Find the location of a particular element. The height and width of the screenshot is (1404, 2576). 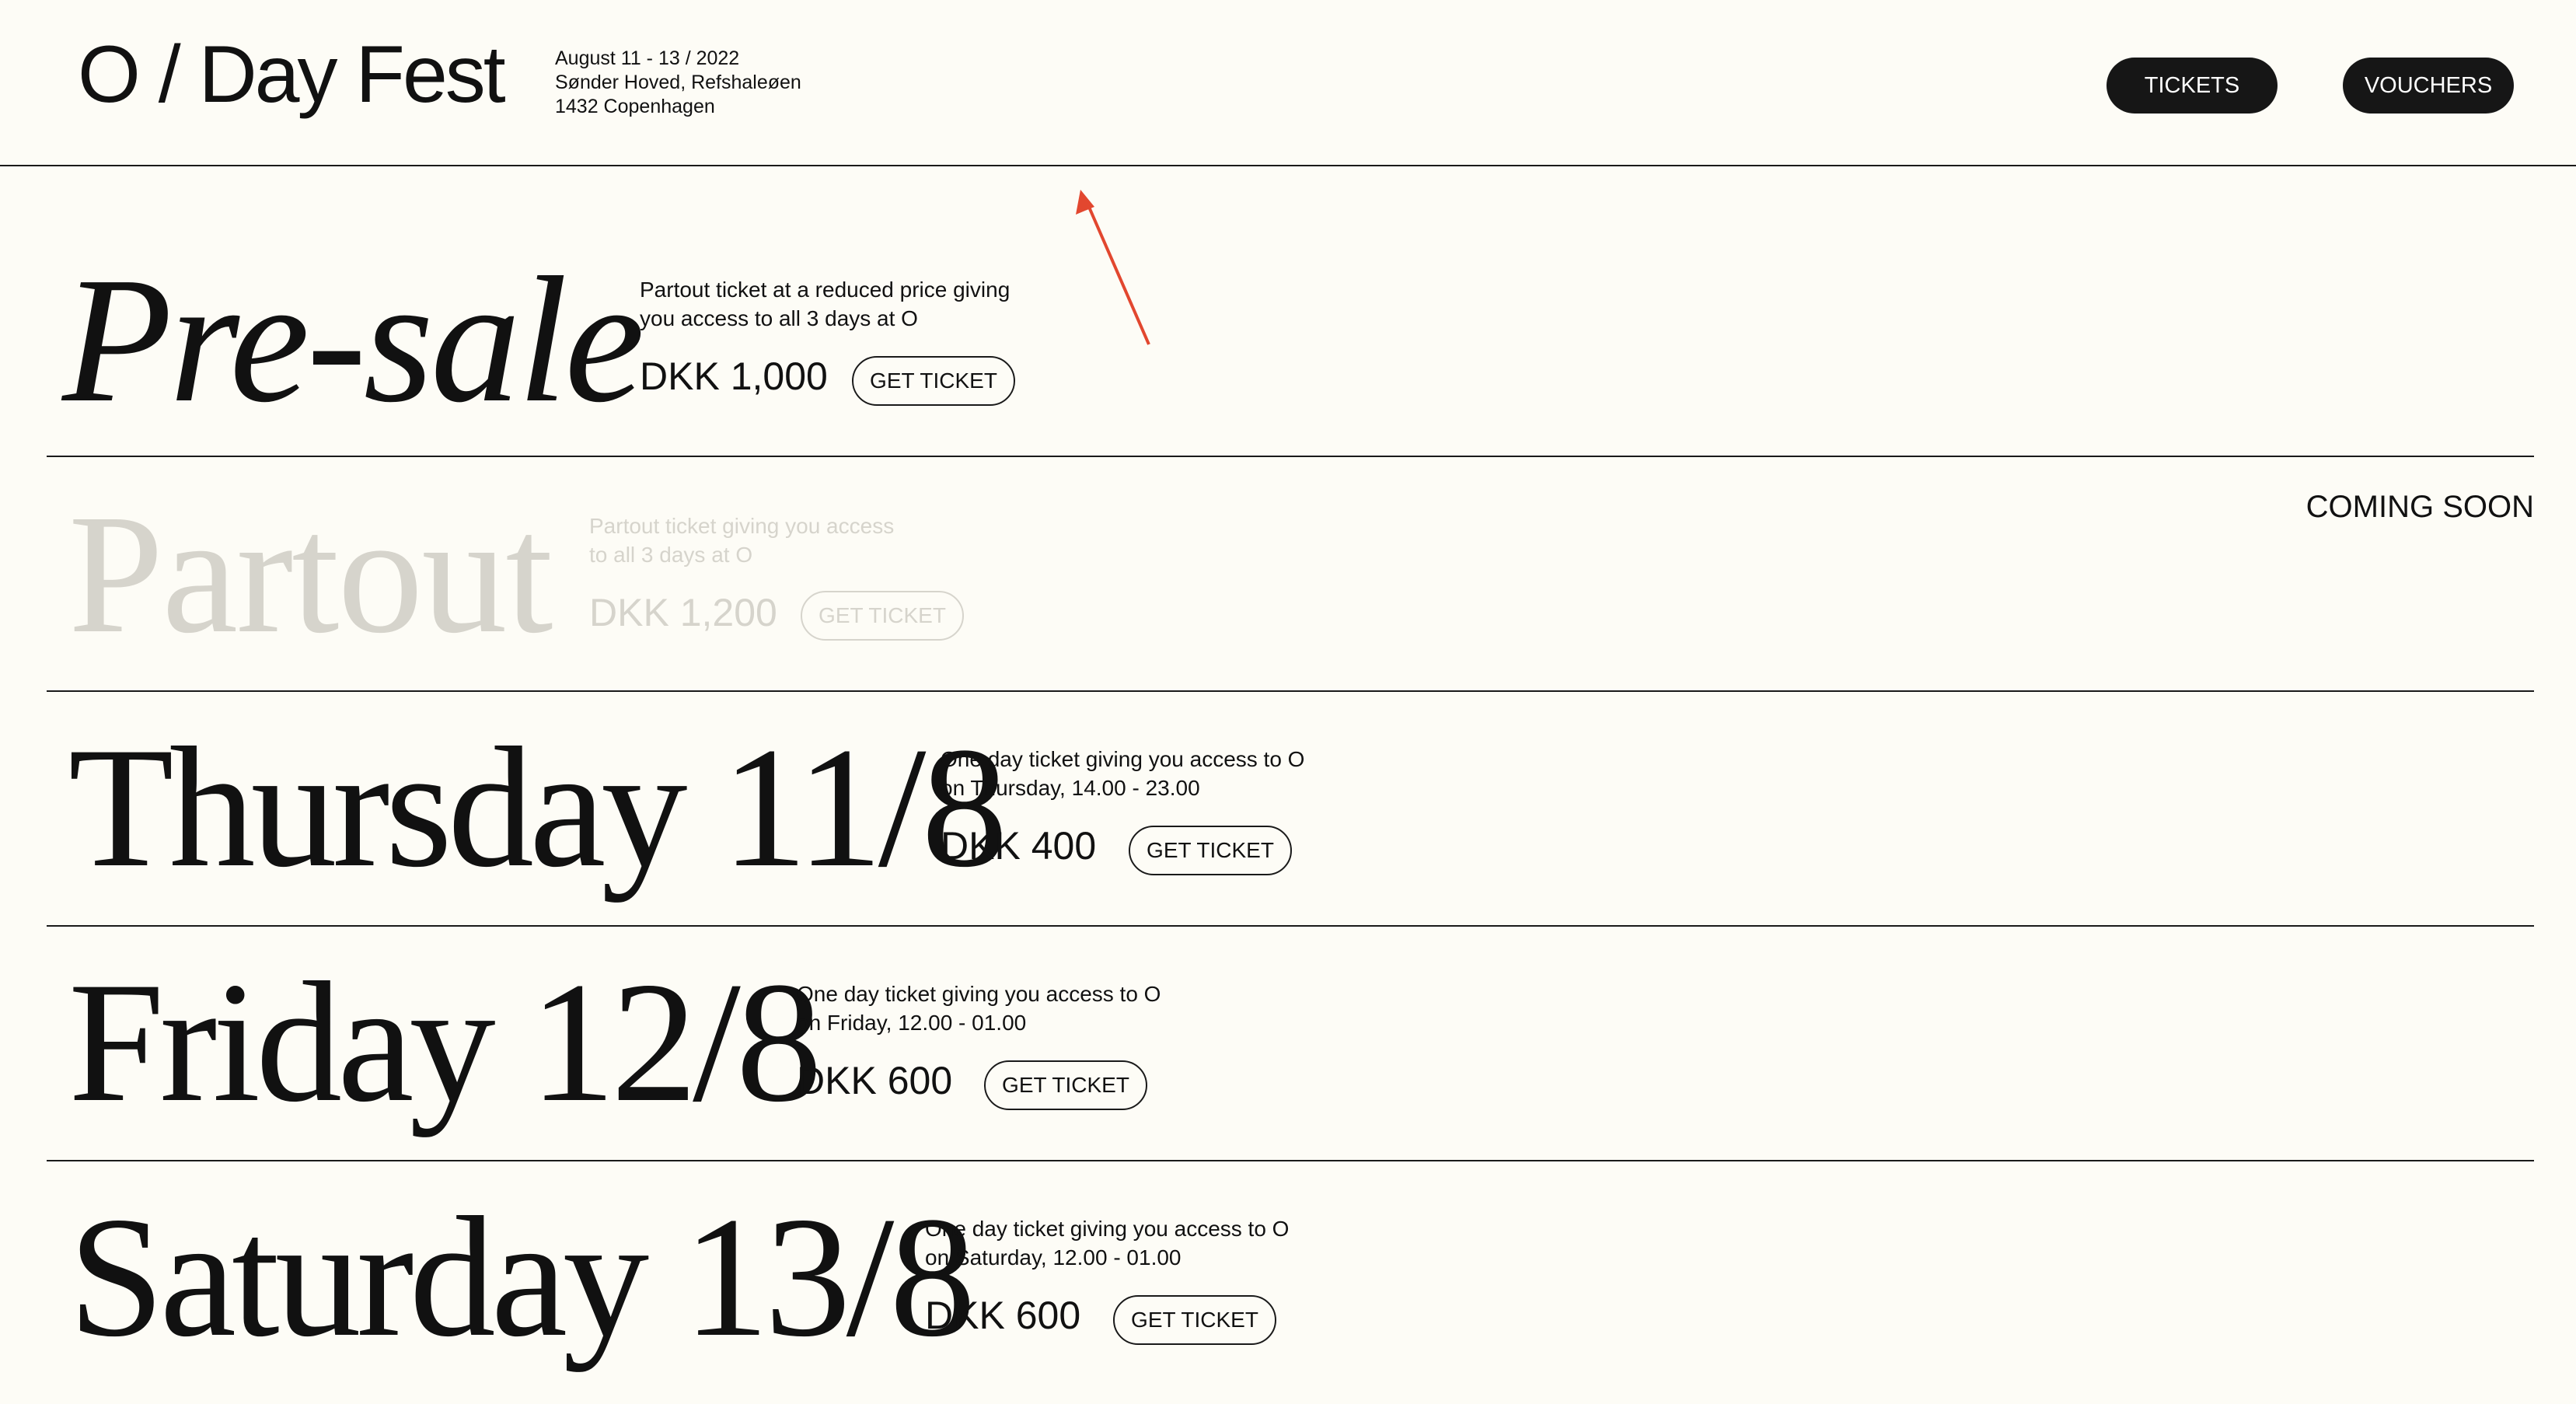

ticket-title: Pre-sale is located at coordinates (353, 340).